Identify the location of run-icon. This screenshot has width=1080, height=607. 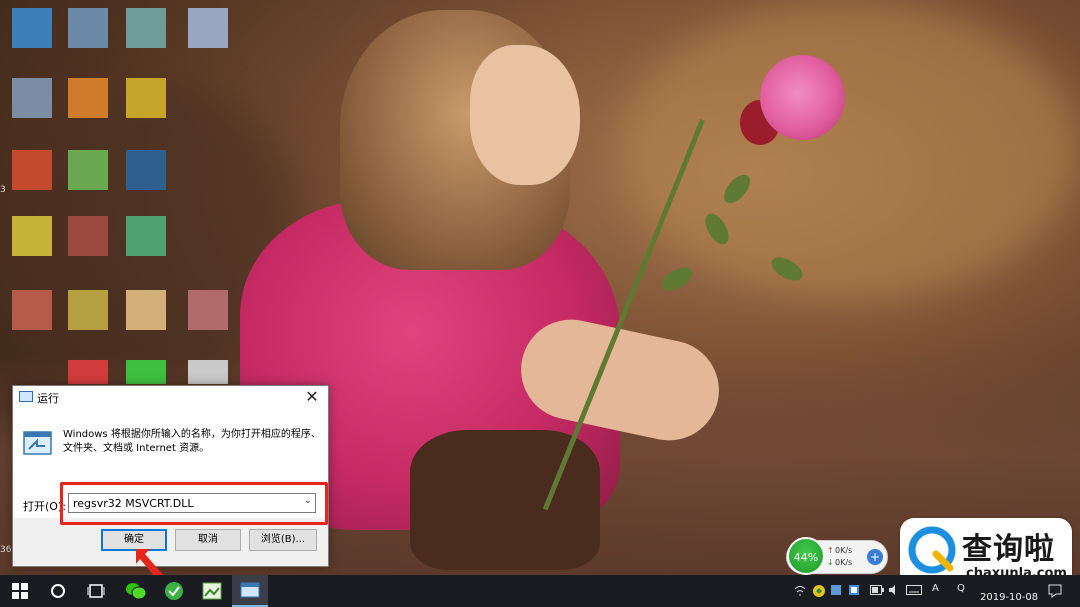
(37, 443).